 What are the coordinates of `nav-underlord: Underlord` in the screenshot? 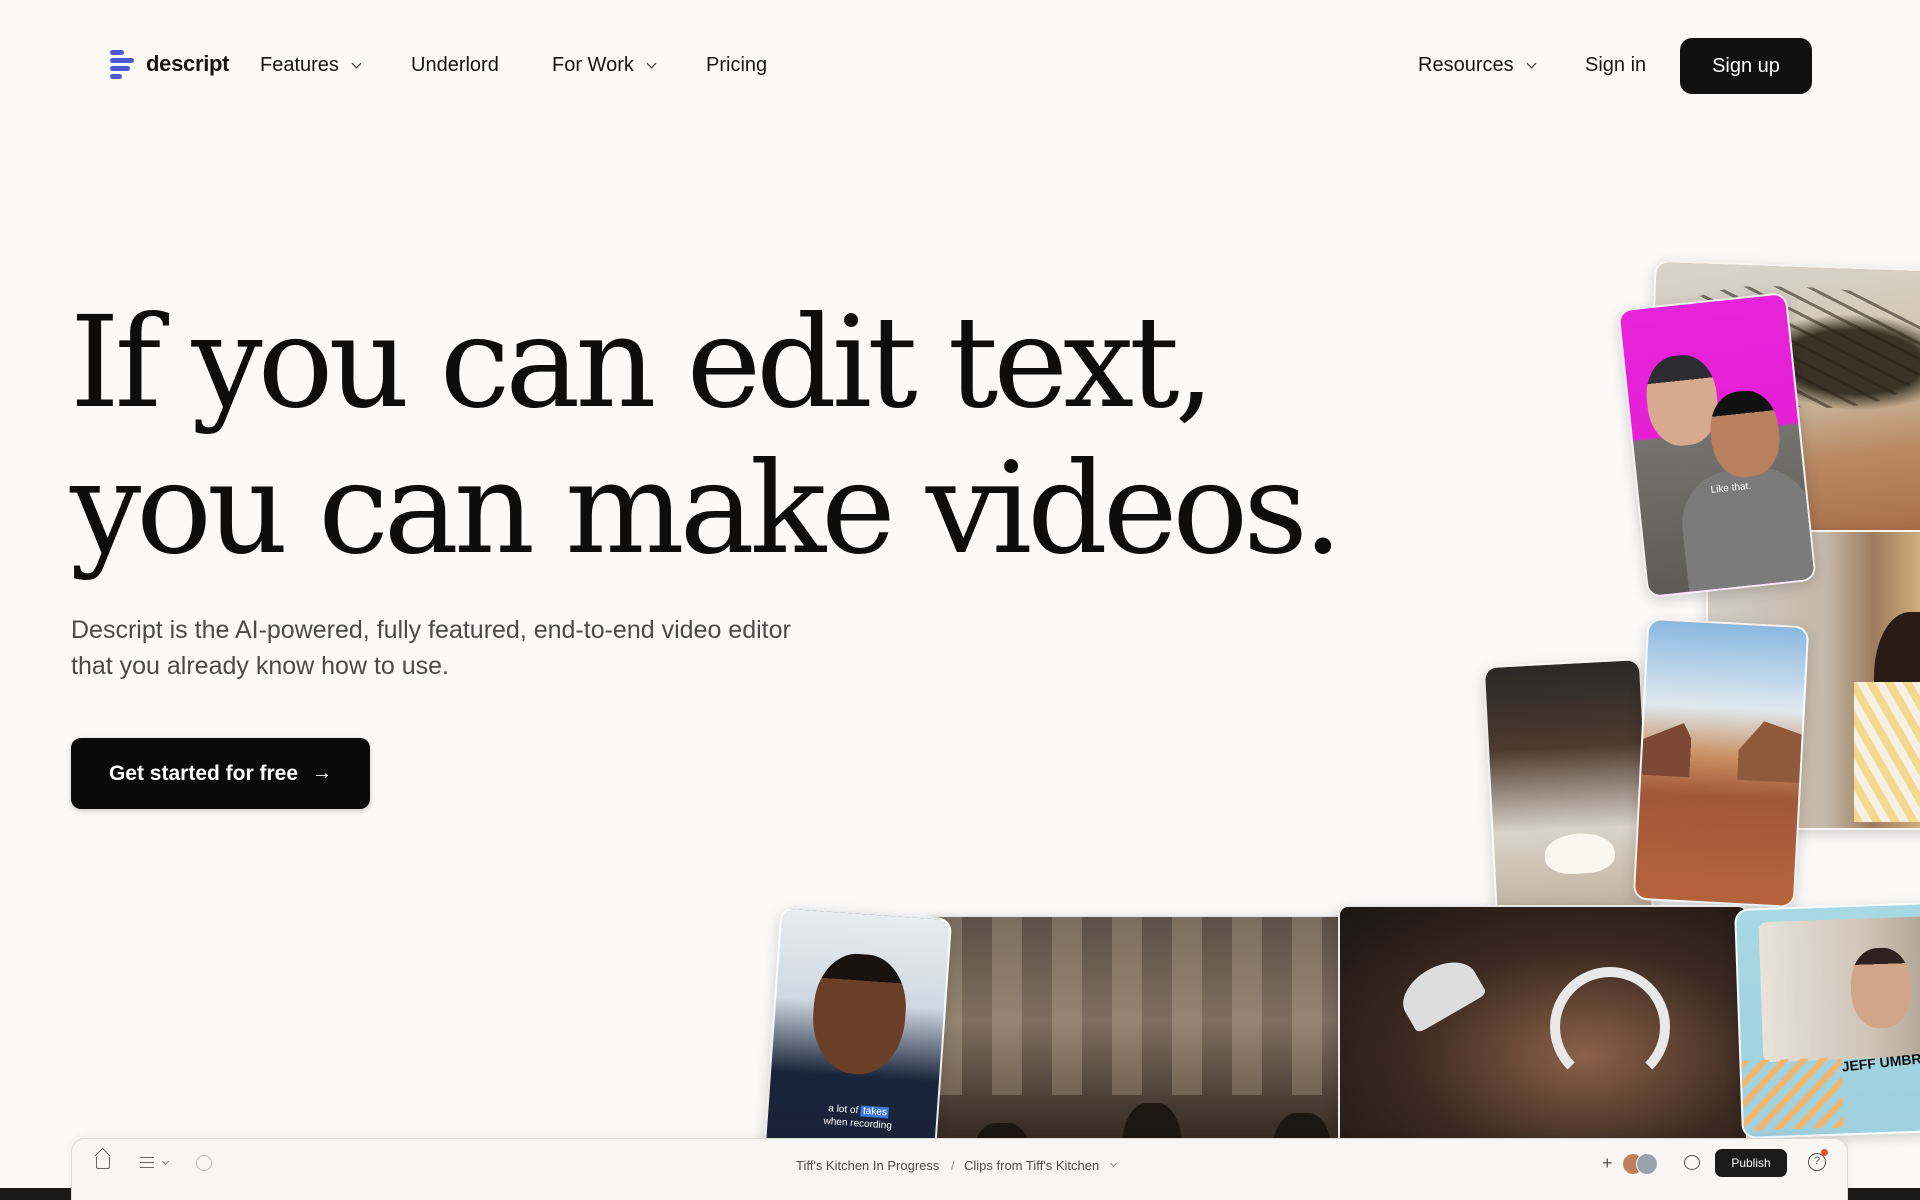 It's located at (455, 65).